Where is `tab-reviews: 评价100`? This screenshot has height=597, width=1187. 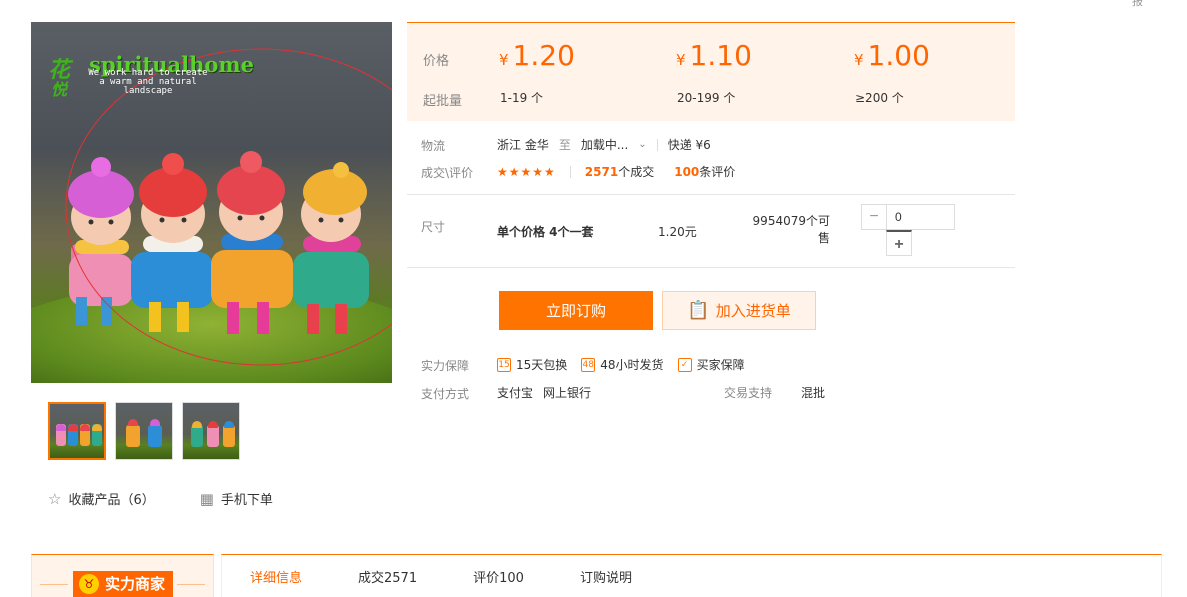 tab-reviews: 评价100 is located at coordinates (498, 576).